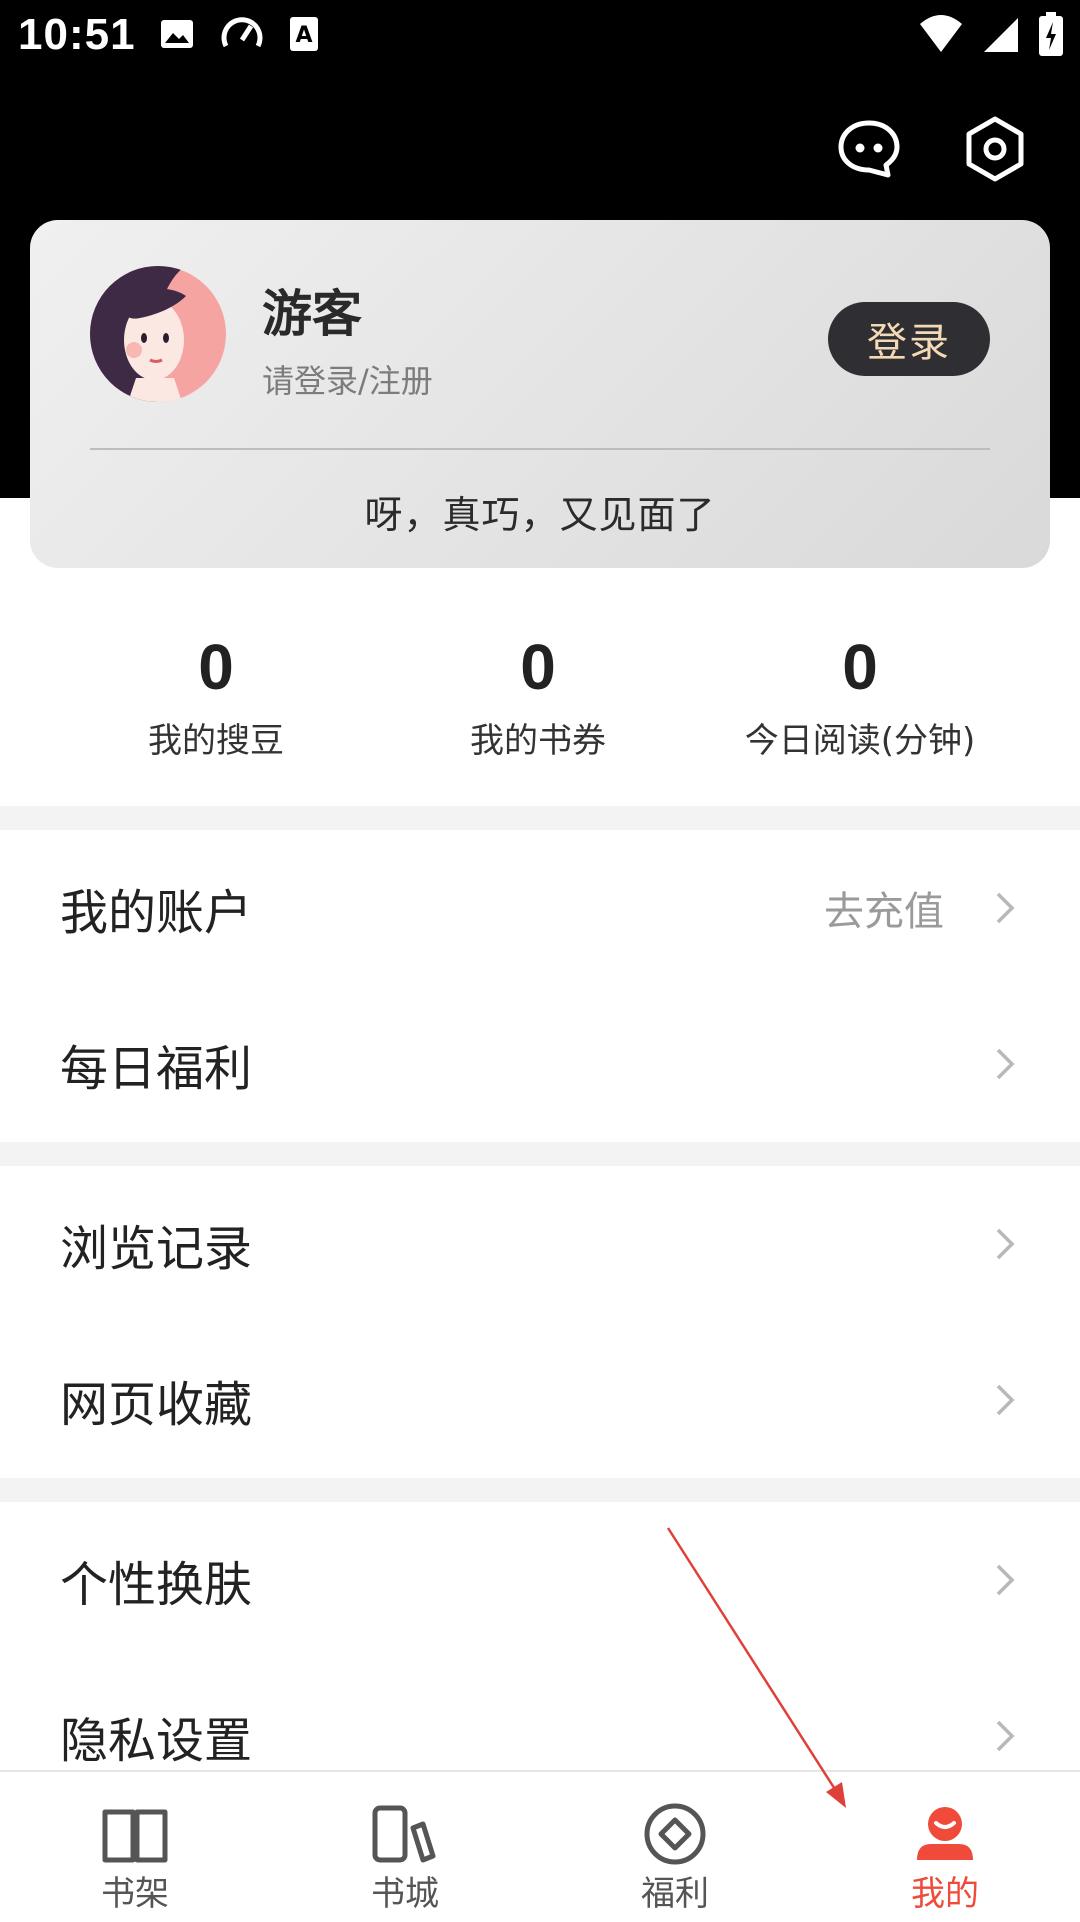  I want to click on tab-welfare: 福利, so click(675, 1847).